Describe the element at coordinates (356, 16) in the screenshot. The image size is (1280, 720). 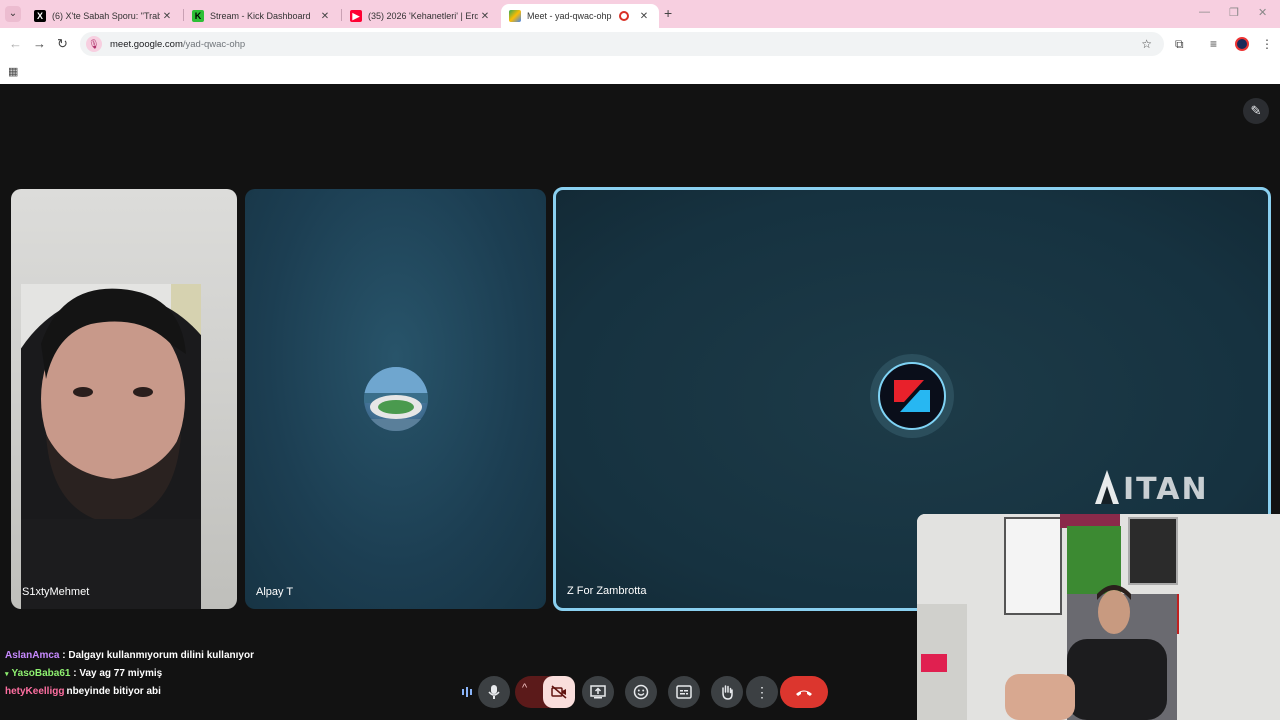
I see `youtube-icon: ▶` at that location.